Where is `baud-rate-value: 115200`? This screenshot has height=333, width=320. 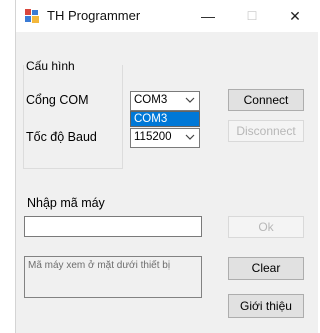
baud-rate-value: 115200 is located at coordinates (153, 137).